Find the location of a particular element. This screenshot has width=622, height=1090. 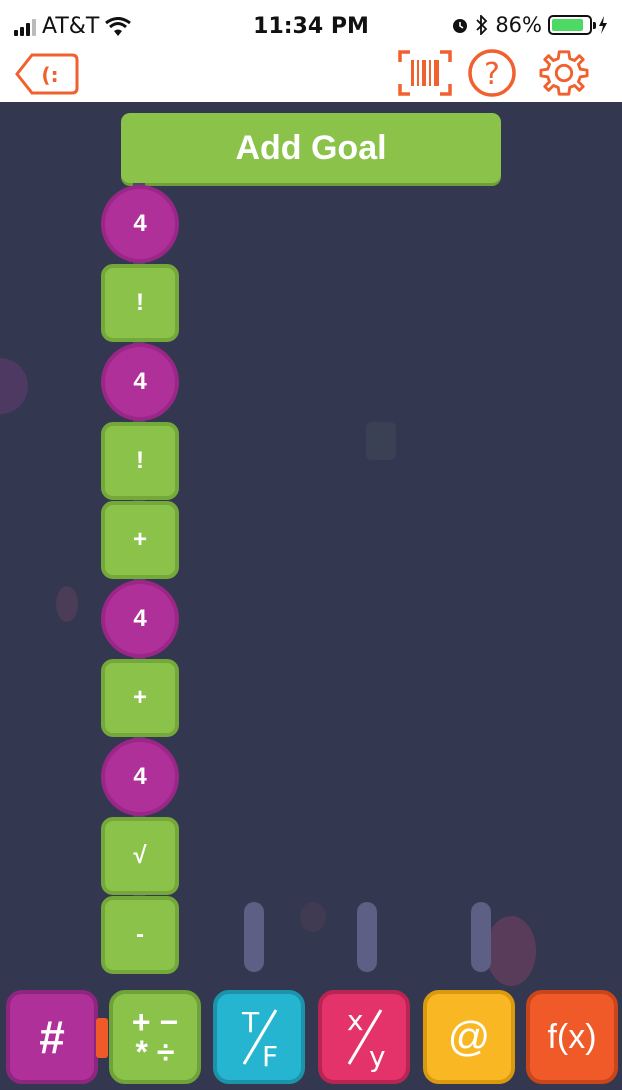

number-tool-label: # is located at coordinates (52, 1037).